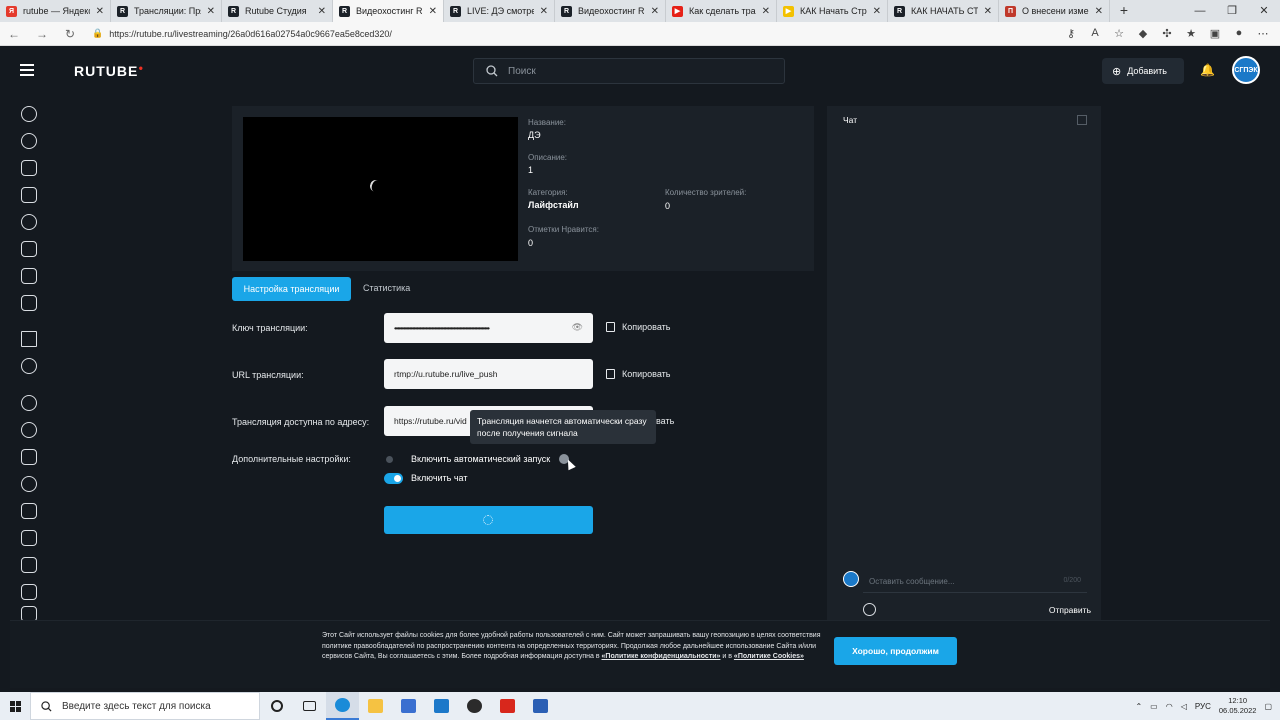 This screenshot has width=1280, height=720. Describe the element at coordinates (27, 70) in the screenshot. I see `menu-icon` at that location.